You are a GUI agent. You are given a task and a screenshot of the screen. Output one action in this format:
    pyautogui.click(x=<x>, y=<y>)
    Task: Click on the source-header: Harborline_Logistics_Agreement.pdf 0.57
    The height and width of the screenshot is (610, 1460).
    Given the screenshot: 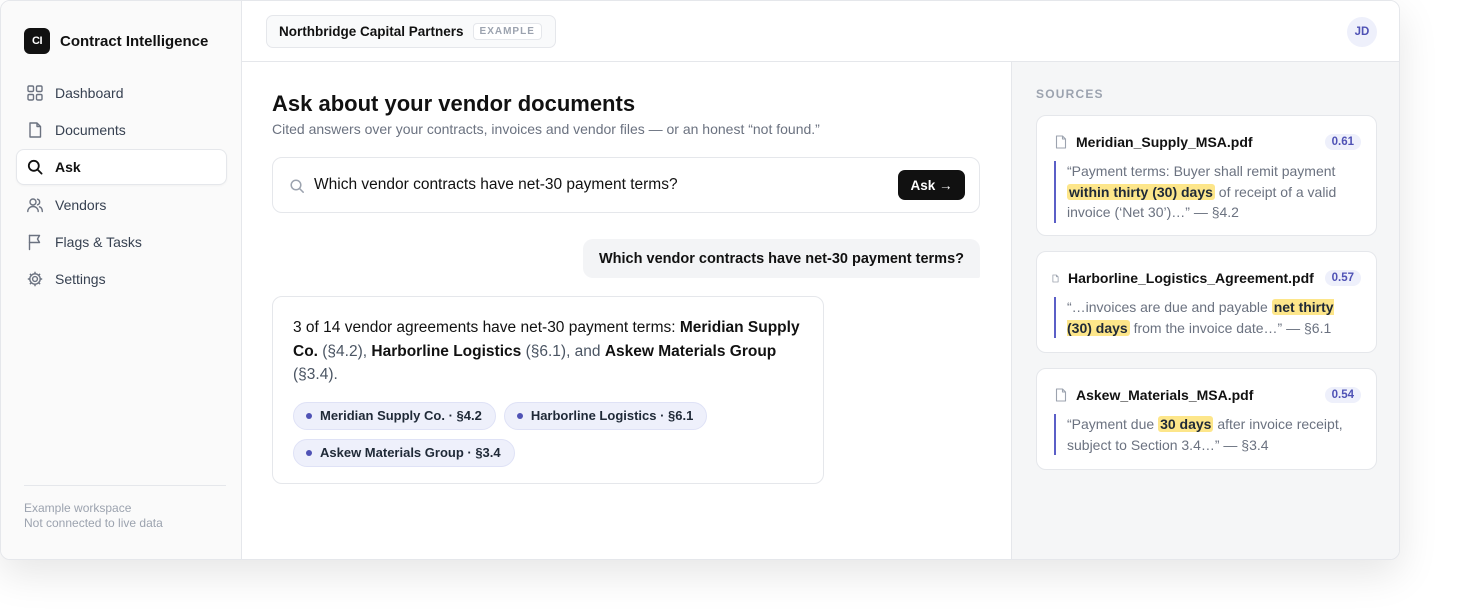 What is the action you would take?
    pyautogui.click(x=1206, y=278)
    